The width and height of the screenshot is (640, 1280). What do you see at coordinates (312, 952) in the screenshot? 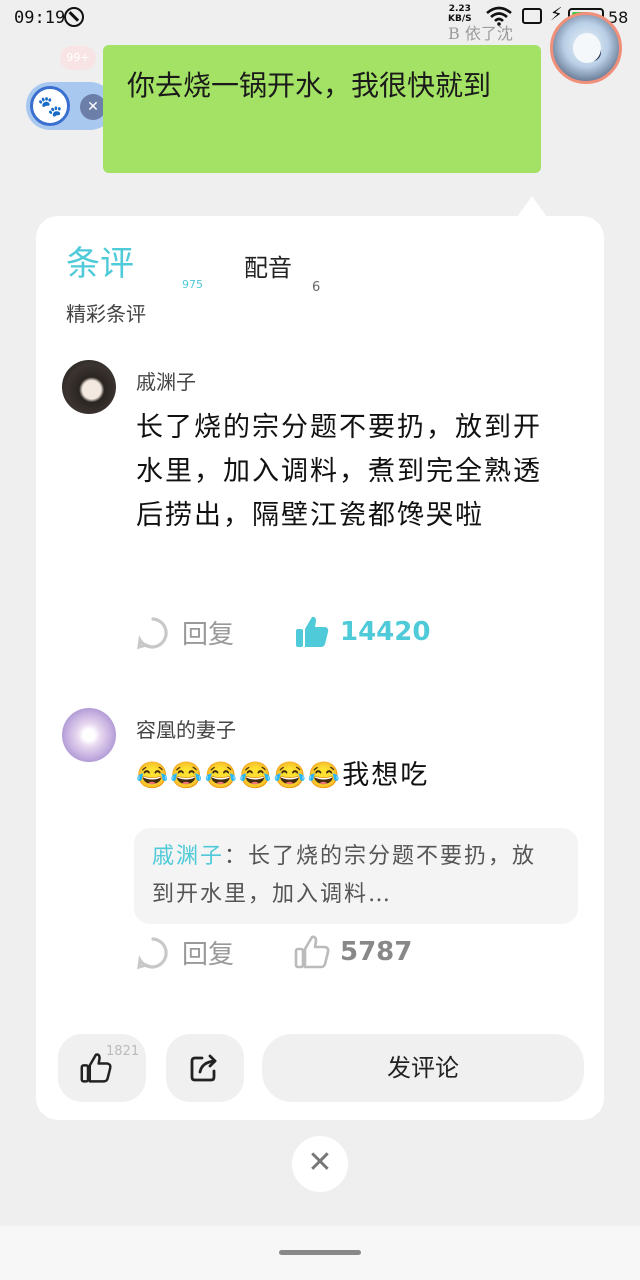
I see `thumbs-up-outline-icon` at bounding box center [312, 952].